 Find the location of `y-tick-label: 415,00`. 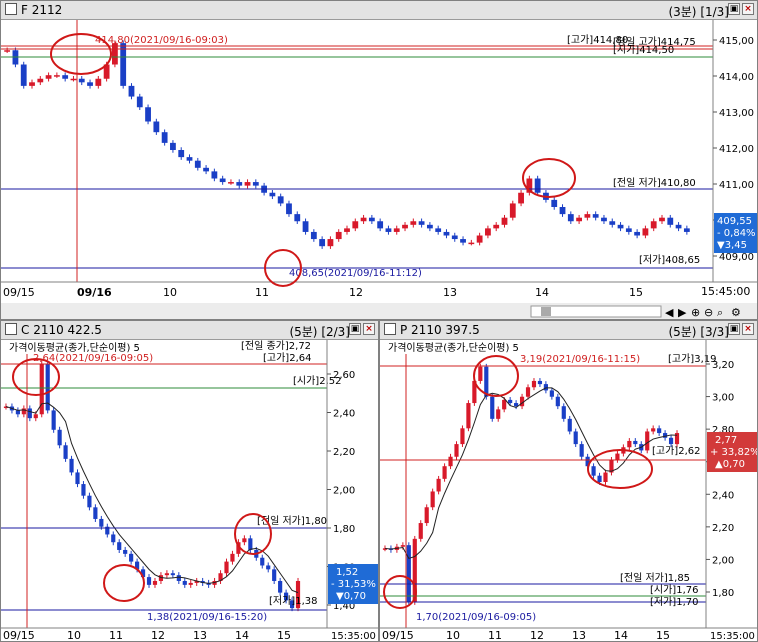

y-tick-label: 415,00 is located at coordinates (736, 41).